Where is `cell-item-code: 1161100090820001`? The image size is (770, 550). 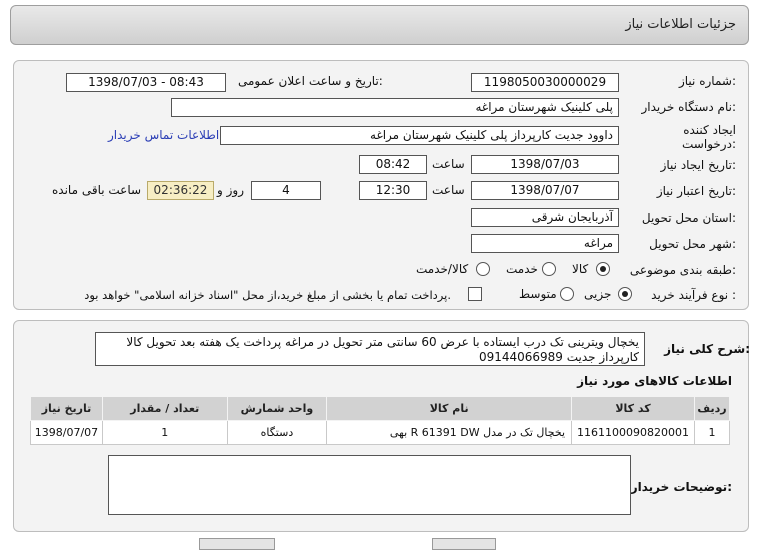
cell-item-code: 1161100090820001 is located at coordinates (633, 432).